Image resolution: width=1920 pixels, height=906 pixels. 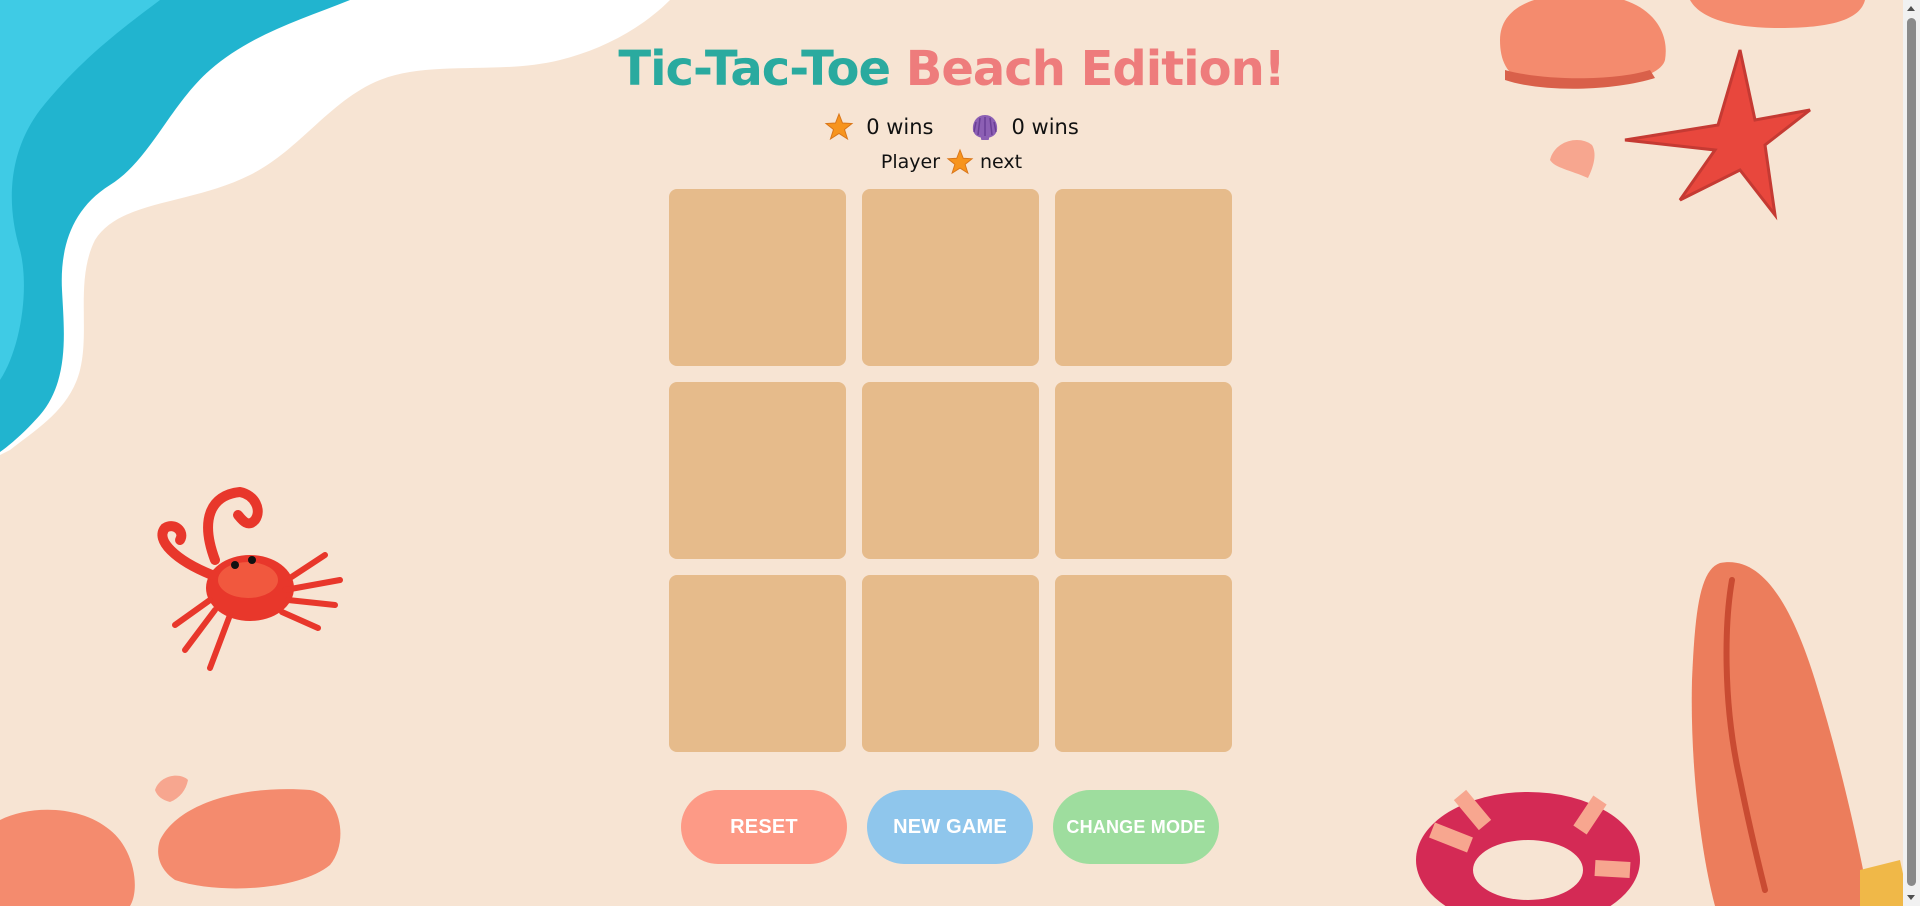 What do you see at coordinates (1528, 847) in the screenshot?
I see `lifebuoy-decor` at bounding box center [1528, 847].